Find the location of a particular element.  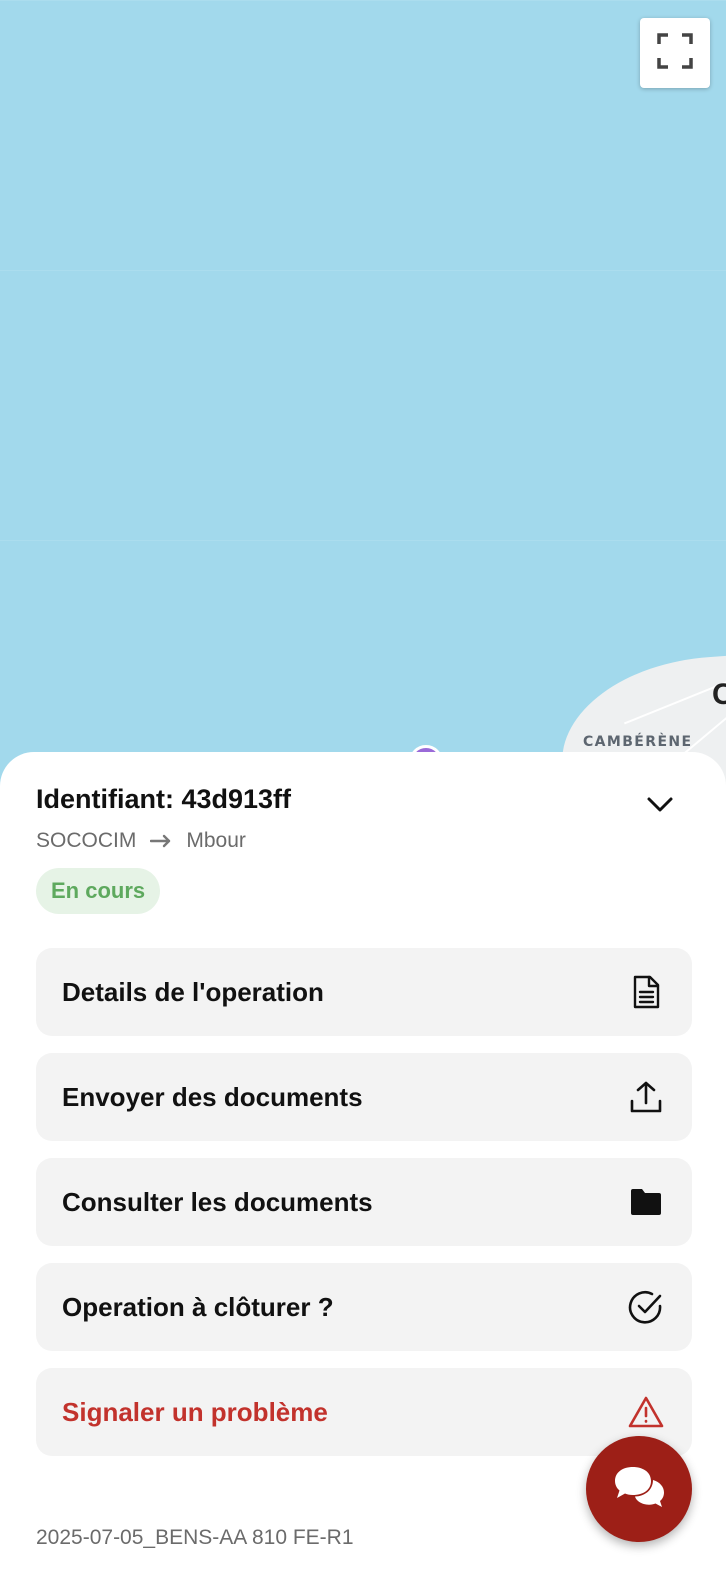

chevron-down-icon is located at coordinates (660, 807).